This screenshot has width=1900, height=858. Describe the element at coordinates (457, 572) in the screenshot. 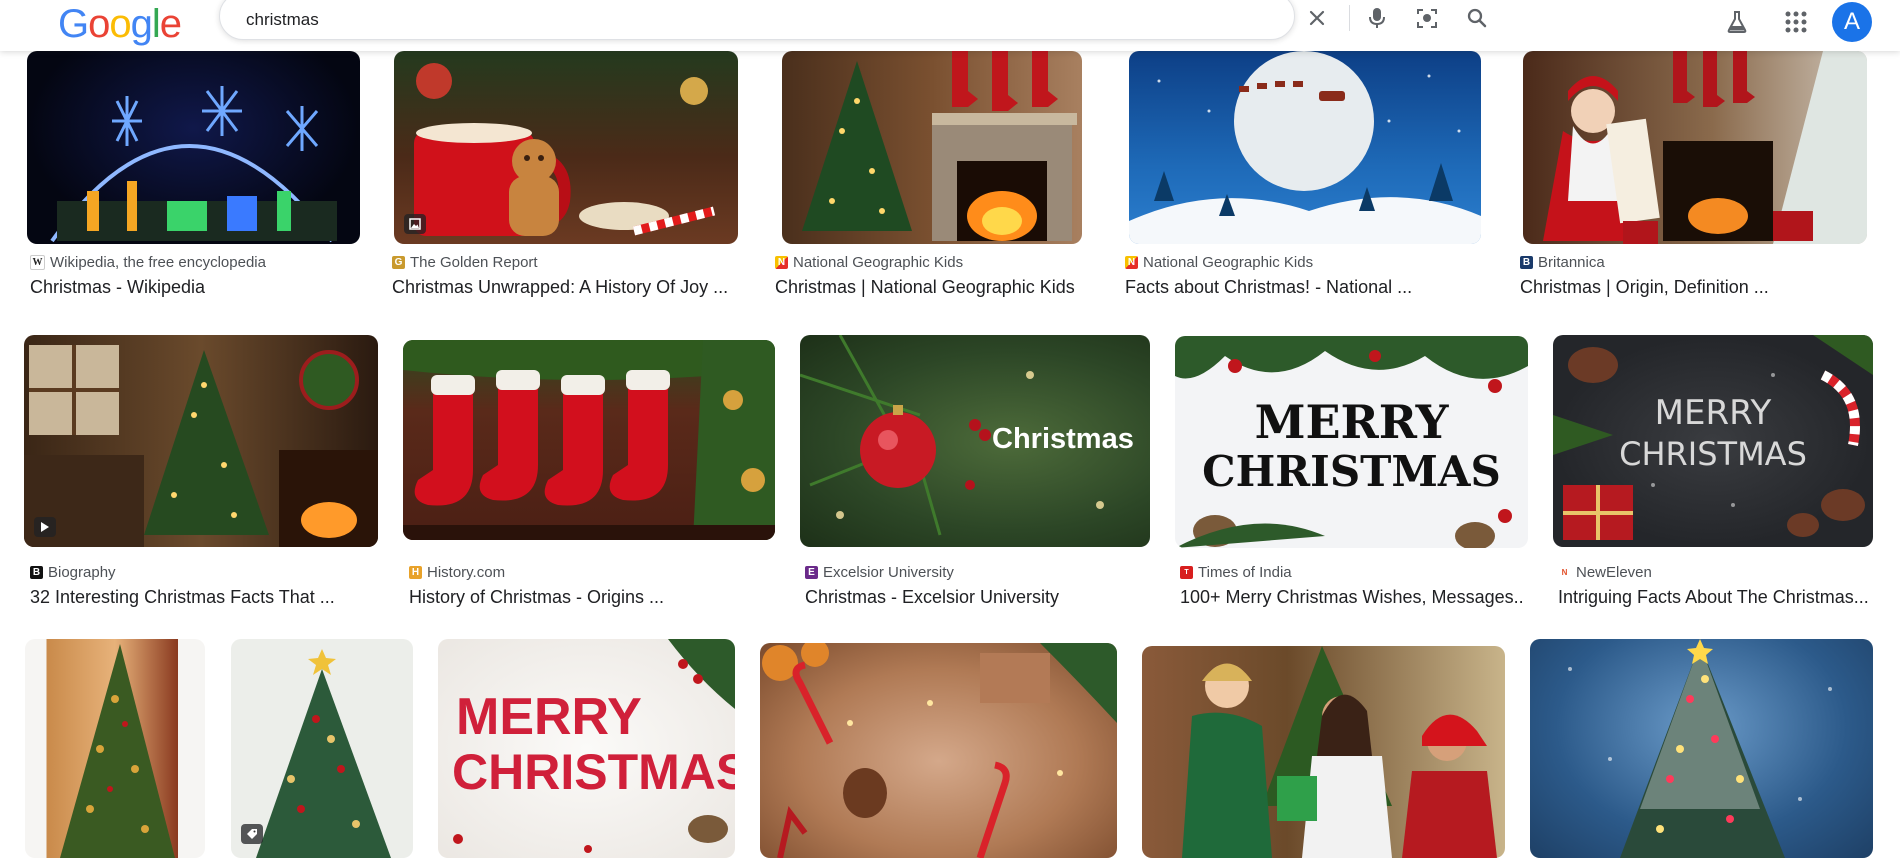

I see `result-source: H History.com` at that location.